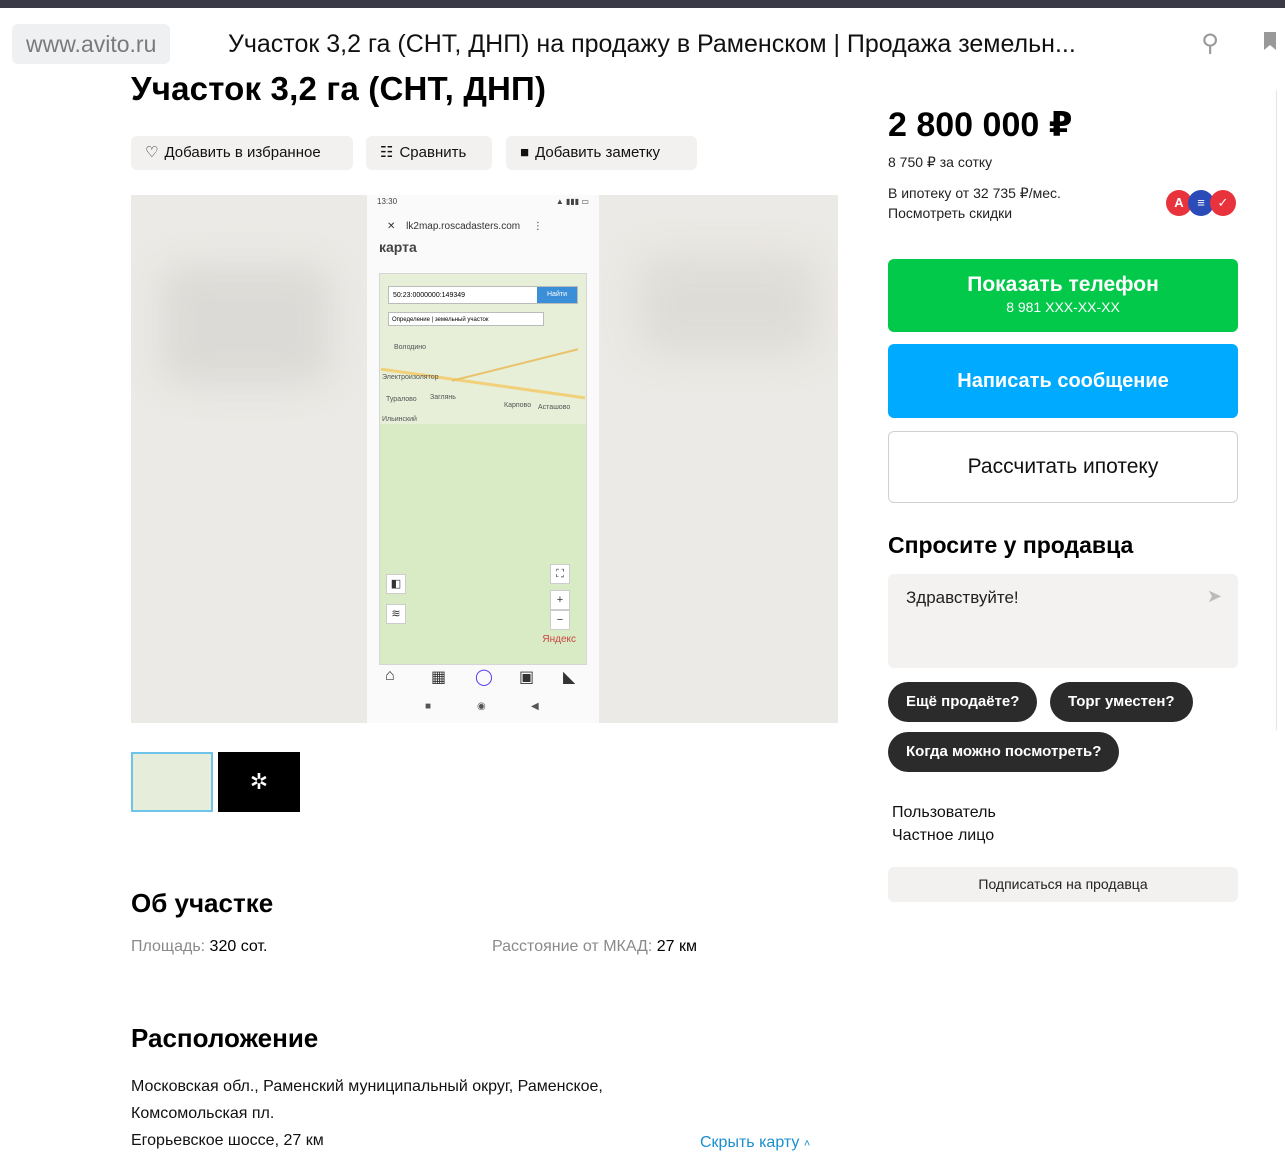 The width and height of the screenshot is (1285, 1152). I want to click on phone-url-bar: ✕ lk2map.roscadasters.com ⋮, so click(482, 227).